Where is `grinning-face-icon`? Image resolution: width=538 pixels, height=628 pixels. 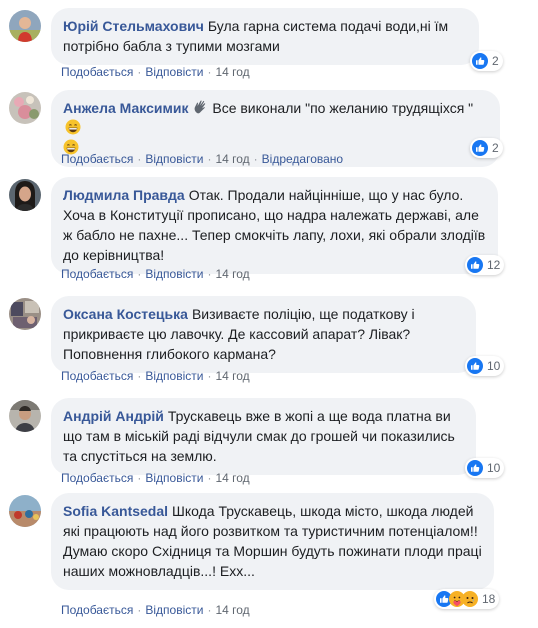 grinning-face-icon is located at coordinates (73, 127).